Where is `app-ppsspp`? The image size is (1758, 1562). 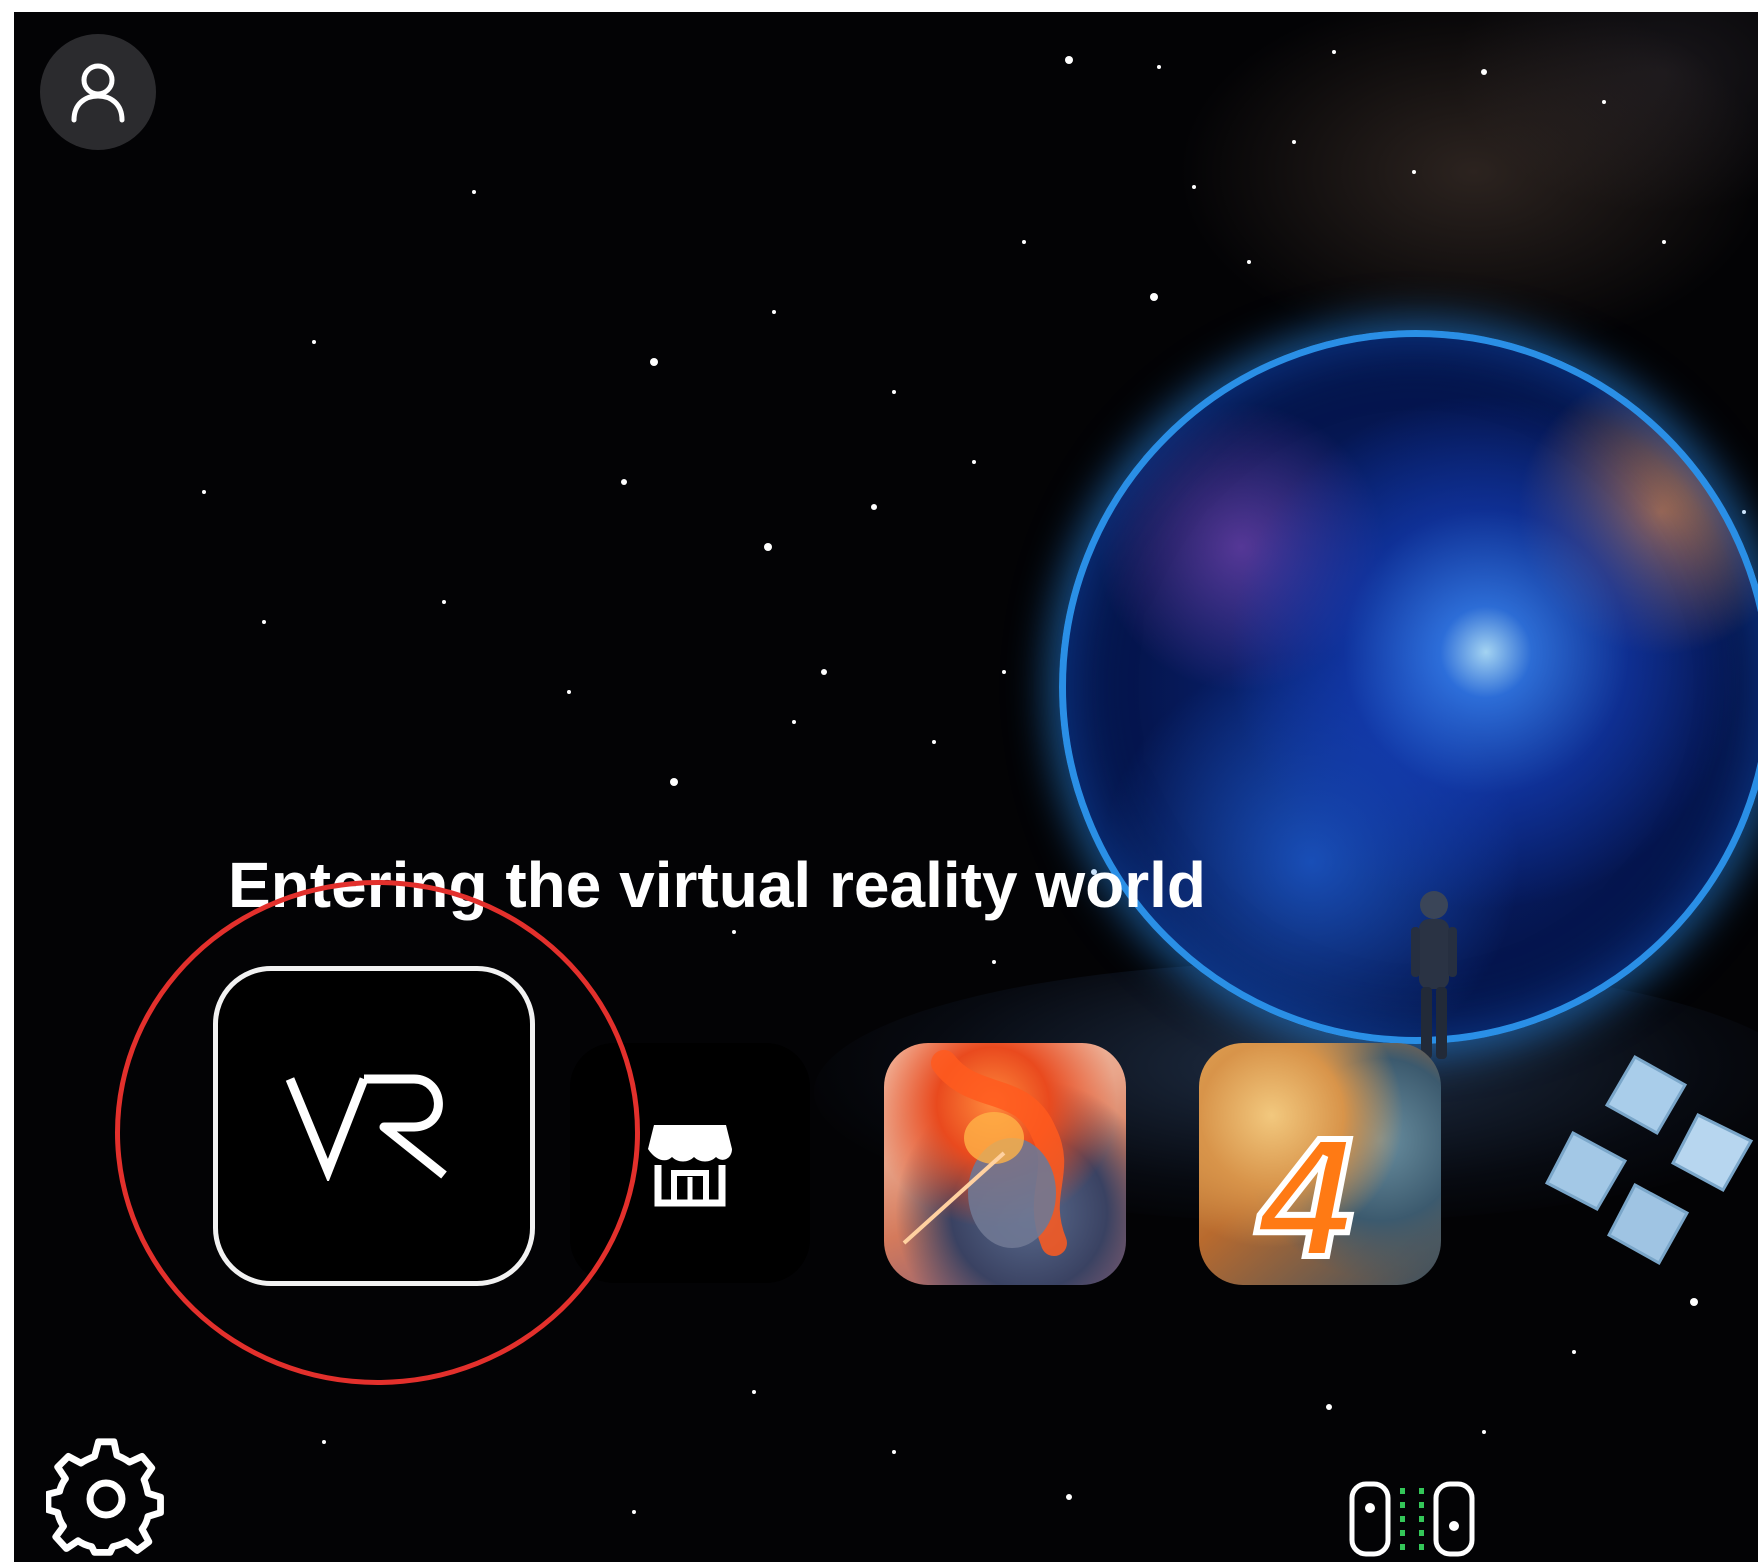
app-ppsspp is located at coordinates (1636, 1165).